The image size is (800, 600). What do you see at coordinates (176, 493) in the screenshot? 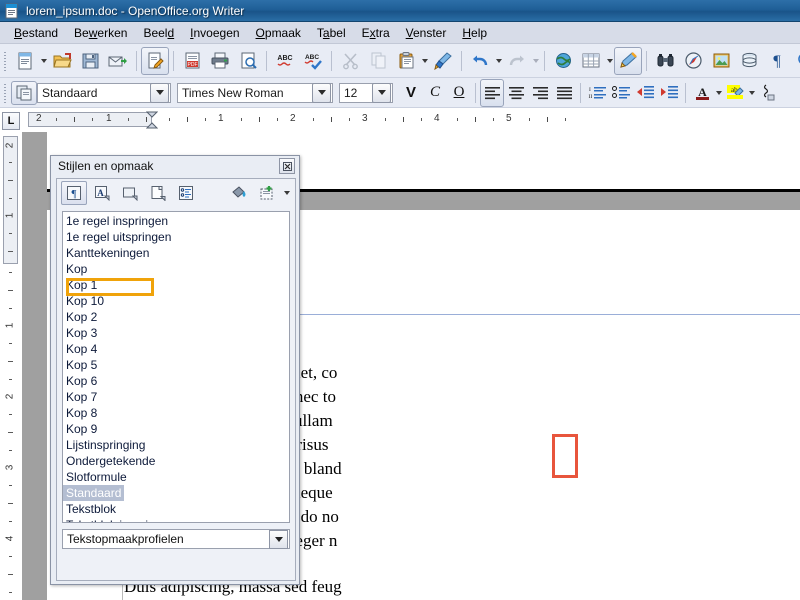
I see `list-item-selected: Standaard` at bounding box center [176, 493].